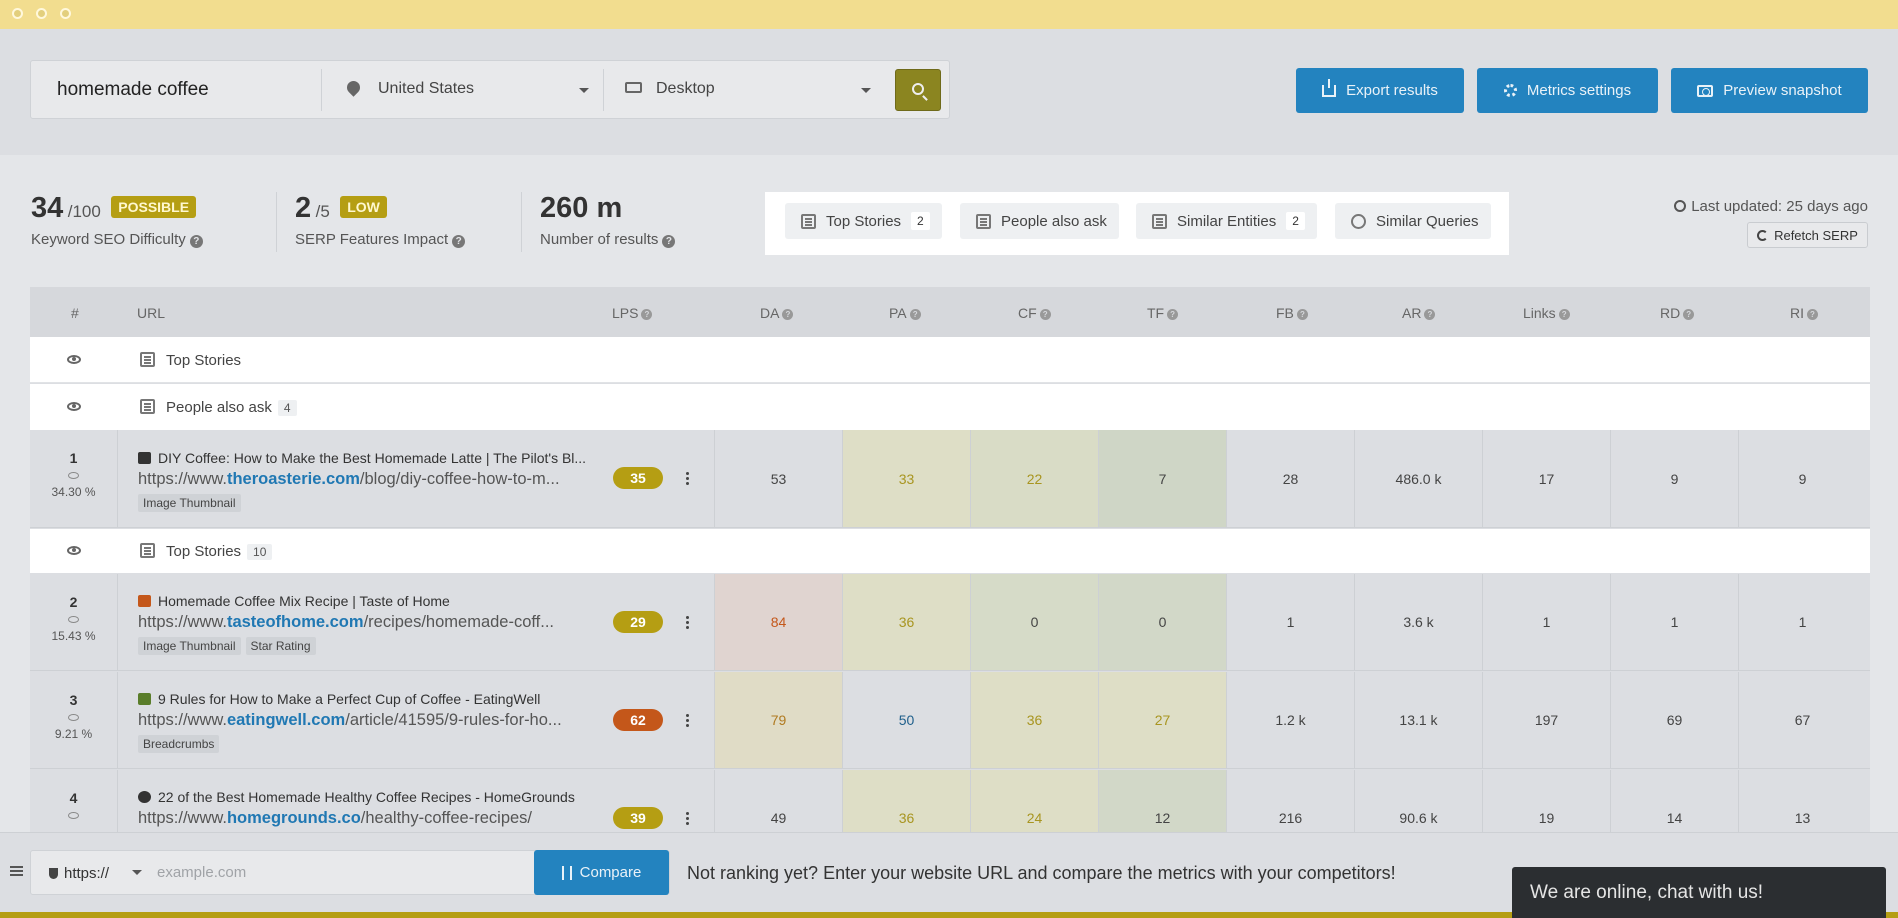 The width and height of the screenshot is (1898, 918). Describe the element at coordinates (950, 407) in the screenshot. I see `feature-row-people-also-ask: People also ask 4` at that location.